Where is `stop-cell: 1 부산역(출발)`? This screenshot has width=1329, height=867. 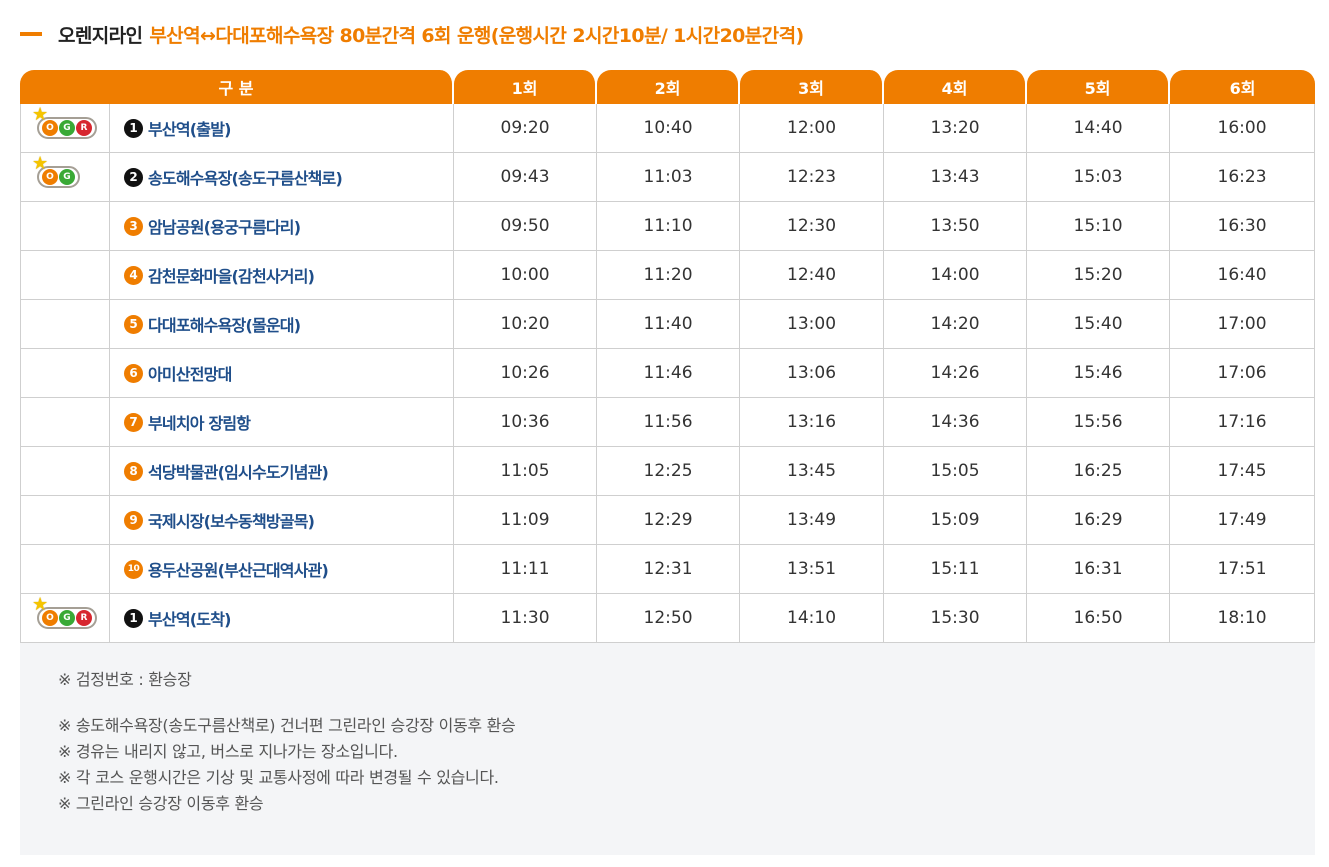 stop-cell: 1 부산역(출발) is located at coordinates (282, 128).